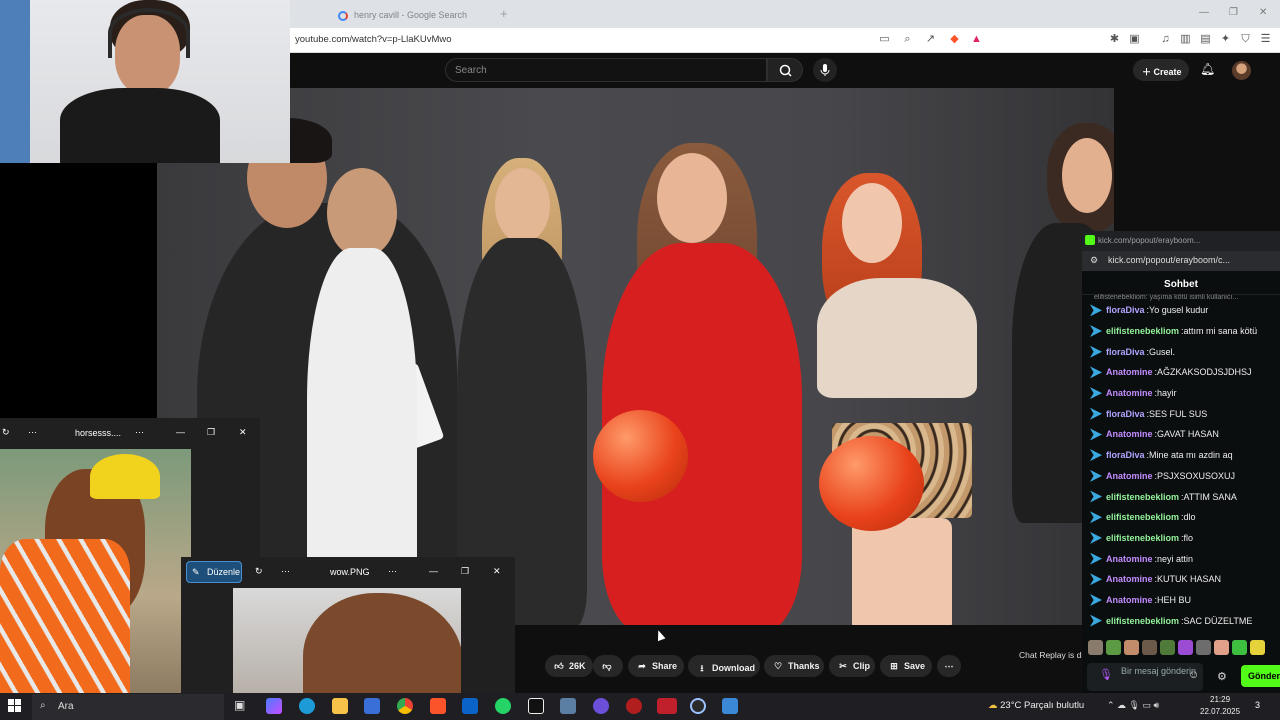 The image size is (1280, 720). I want to click on start-button, so click(15, 706).